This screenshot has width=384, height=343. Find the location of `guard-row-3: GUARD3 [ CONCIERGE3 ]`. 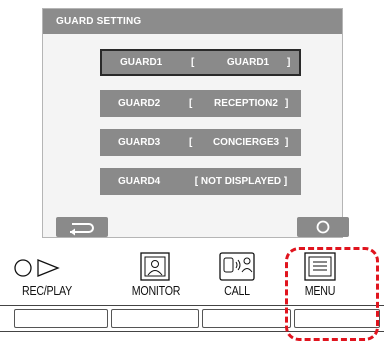

guard-row-3: GUARD3 [ CONCIERGE3 ] is located at coordinates (200, 142).